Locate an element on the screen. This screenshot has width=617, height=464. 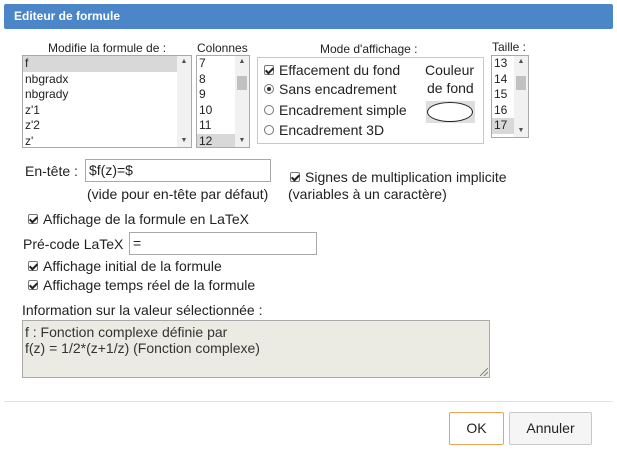
latex-display-option: Affichage de la formule en LaTeX is located at coordinates (138, 219).